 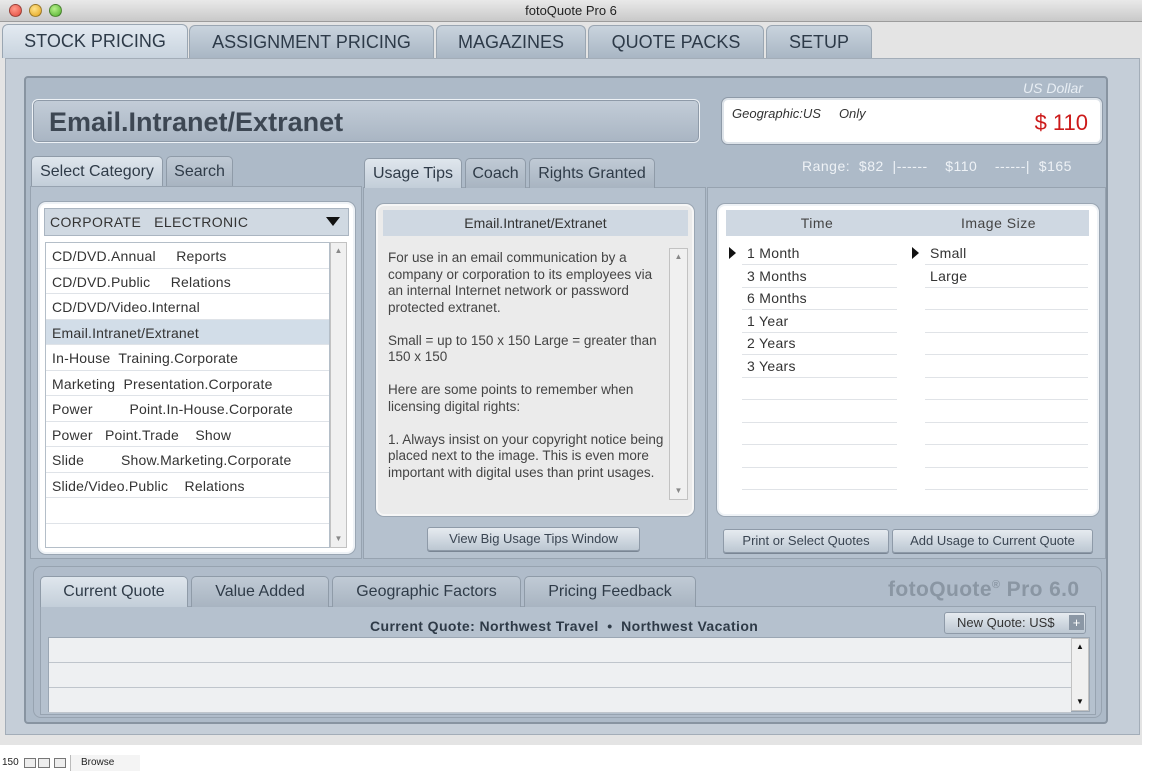 What do you see at coordinates (426, 591) in the screenshot?
I see `tab-geographic-factors: Geographic Factors` at bounding box center [426, 591].